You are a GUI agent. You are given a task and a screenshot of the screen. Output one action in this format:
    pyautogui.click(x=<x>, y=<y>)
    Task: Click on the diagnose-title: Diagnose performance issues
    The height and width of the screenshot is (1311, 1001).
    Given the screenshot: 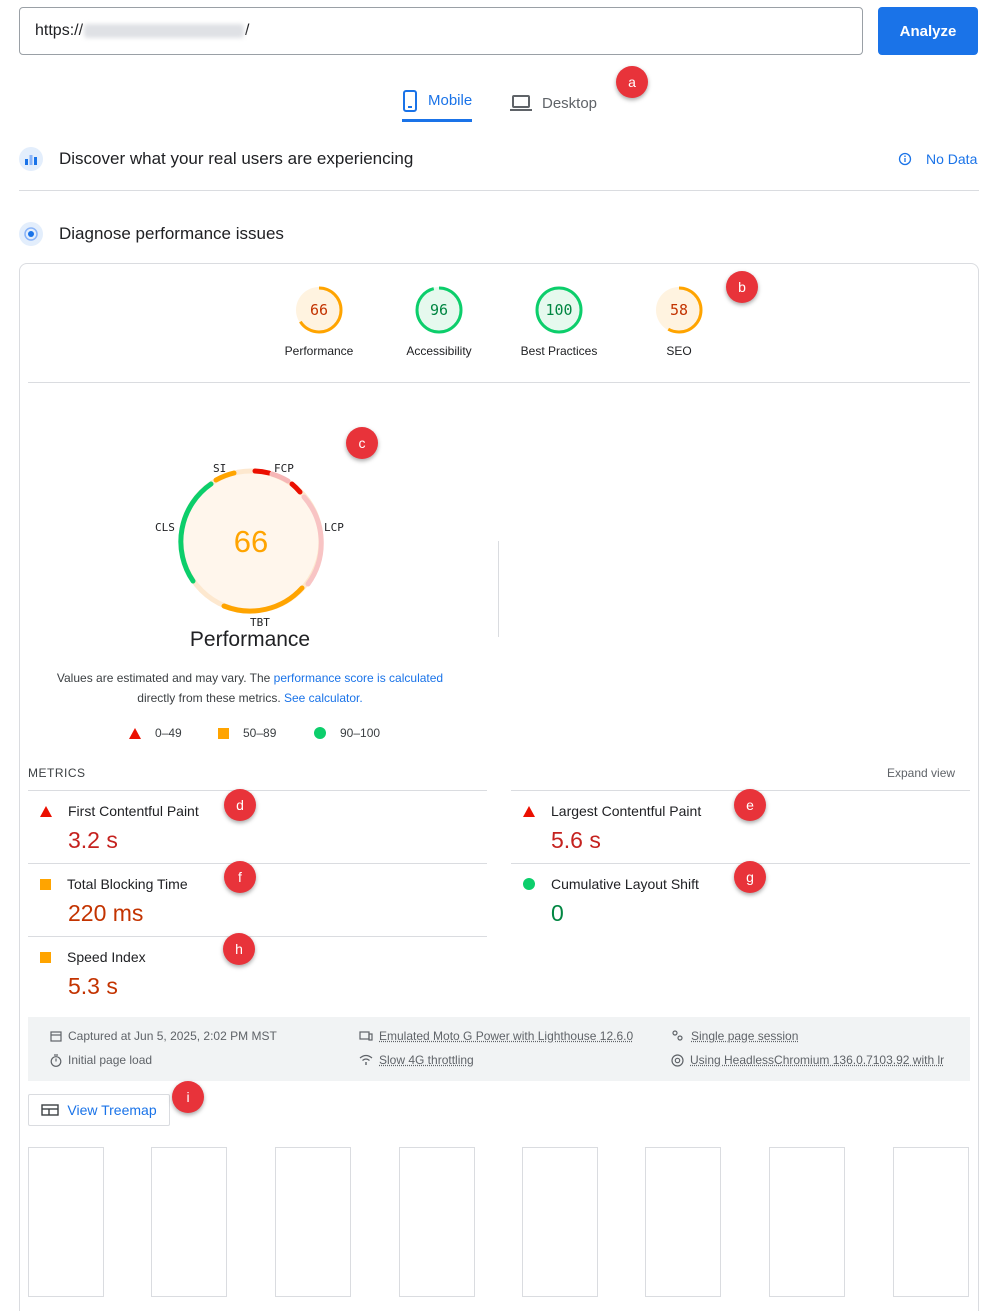 What is the action you would take?
    pyautogui.click(x=171, y=233)
    